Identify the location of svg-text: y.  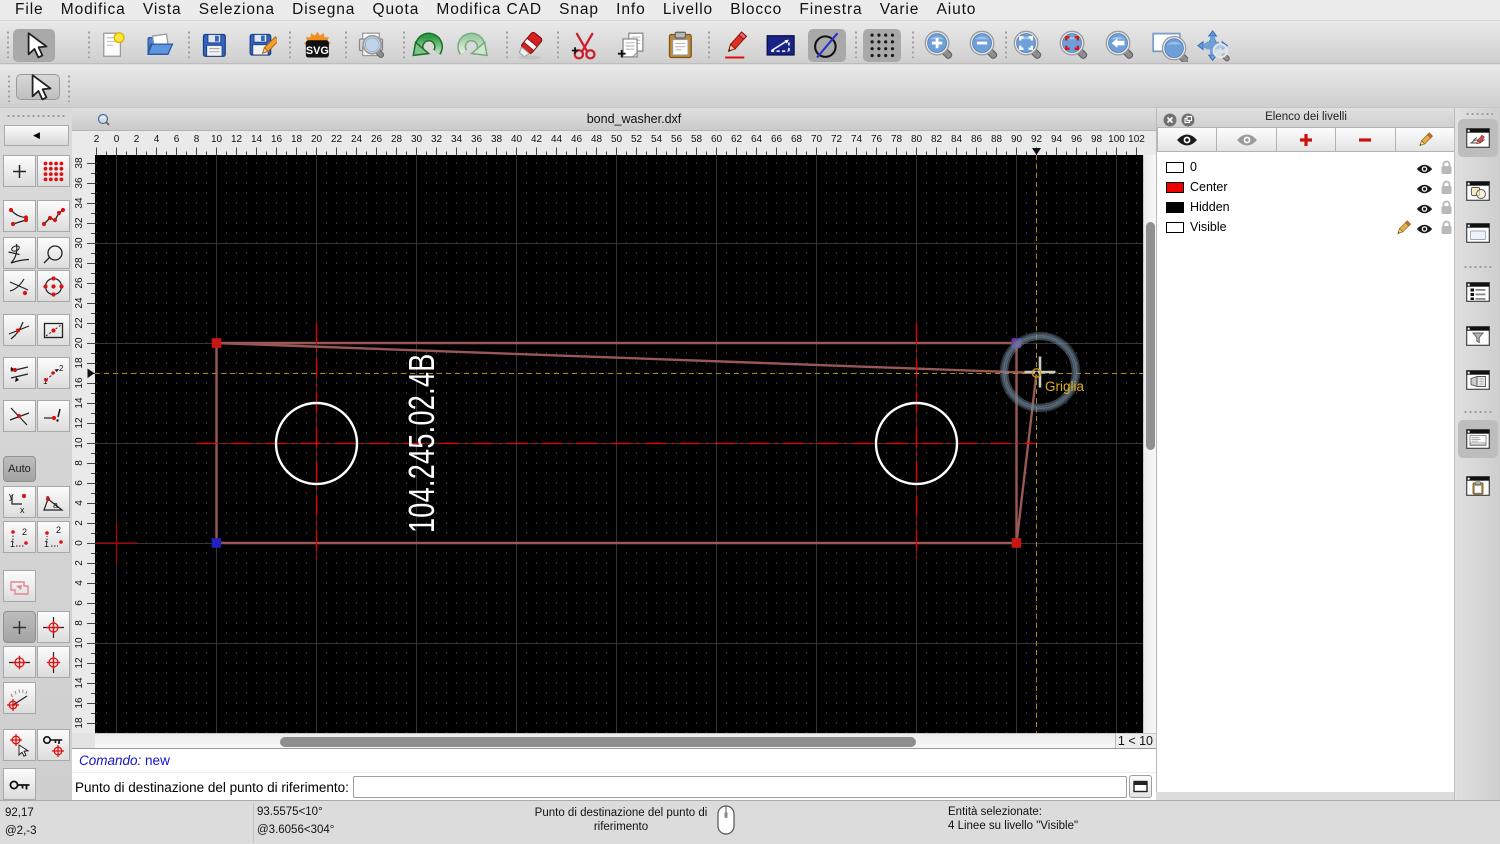
(11, 496).